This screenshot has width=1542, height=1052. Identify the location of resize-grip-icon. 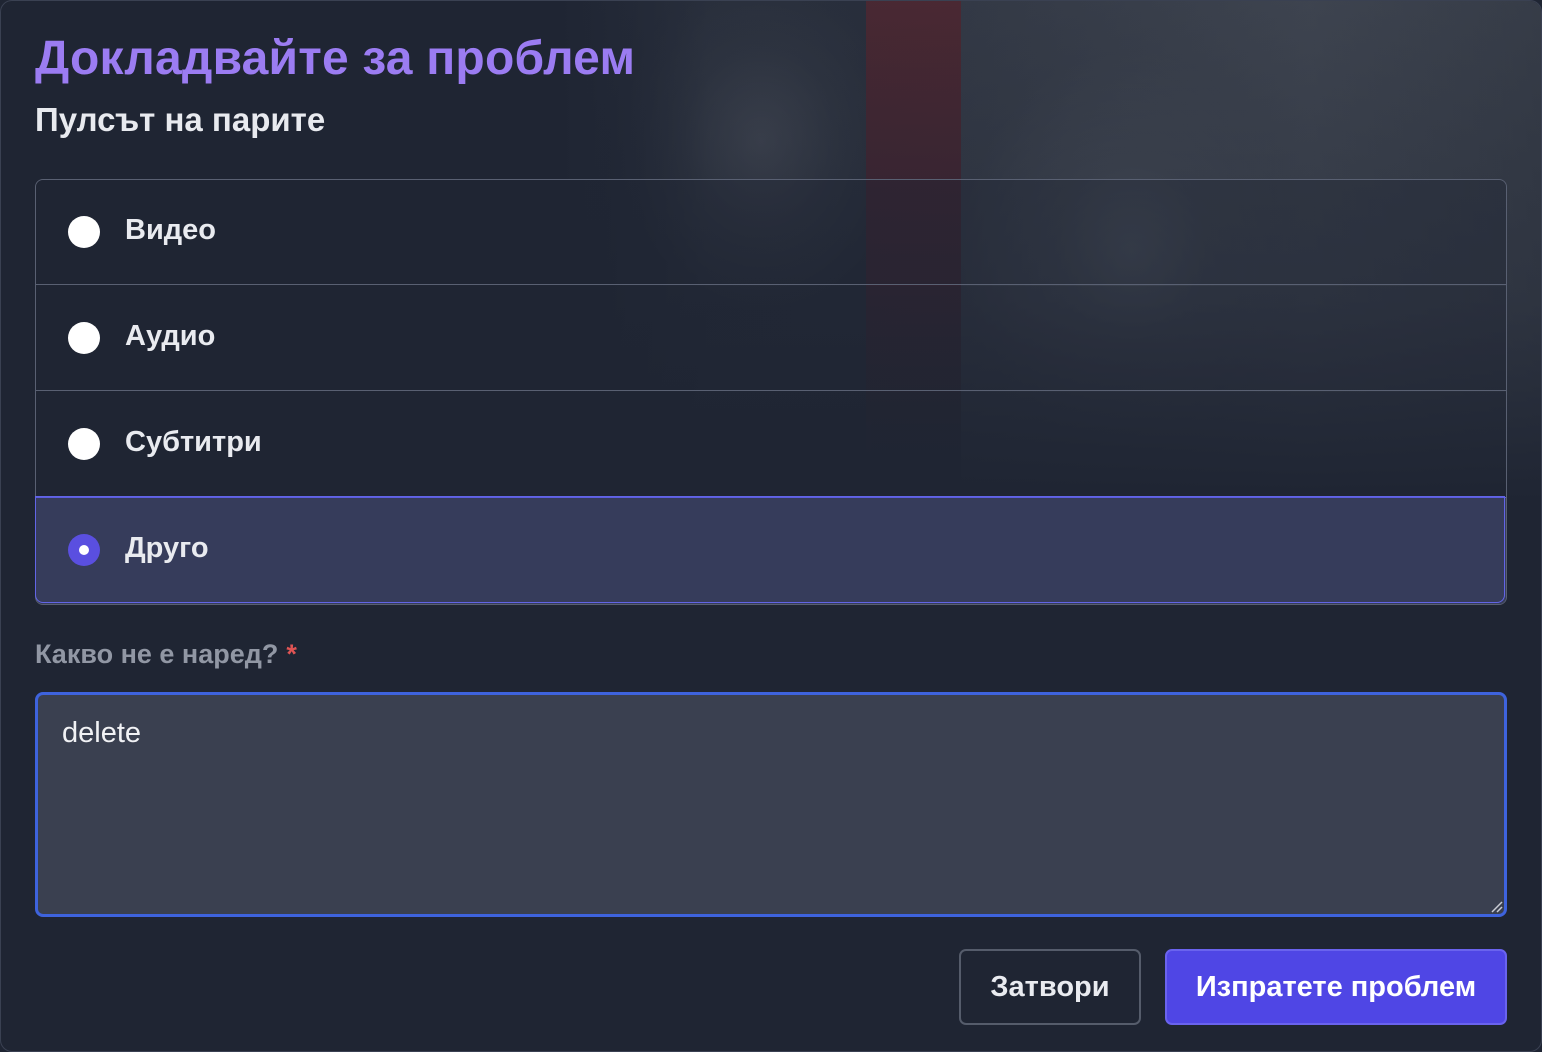
(1496, 906).